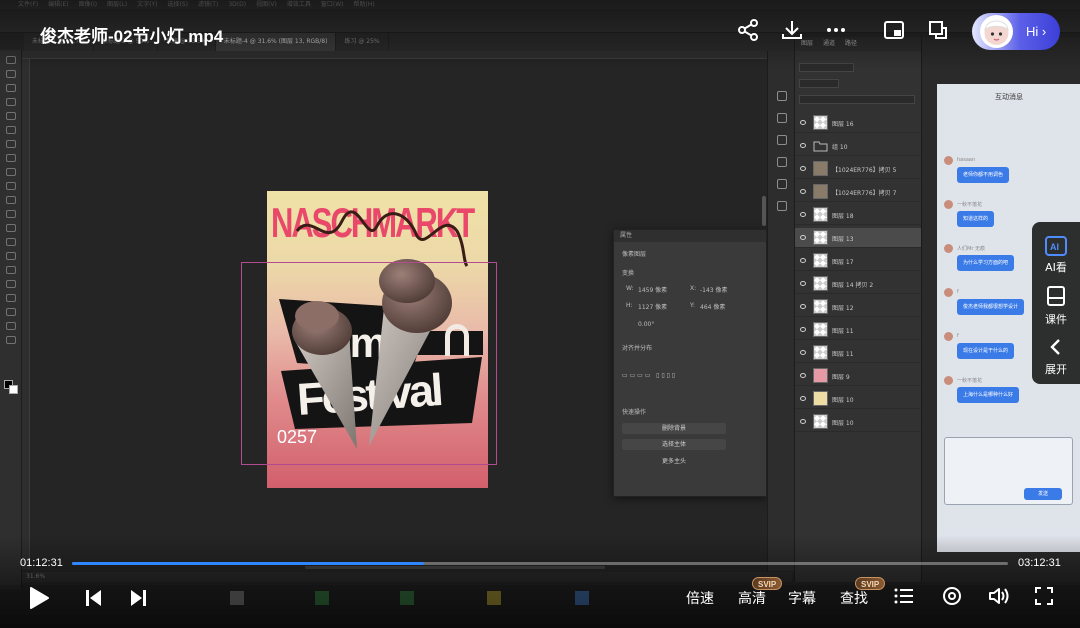  Describe the element at coordinates (1054, 247) in the screenshot. I see `svg-text: AI` at that location.